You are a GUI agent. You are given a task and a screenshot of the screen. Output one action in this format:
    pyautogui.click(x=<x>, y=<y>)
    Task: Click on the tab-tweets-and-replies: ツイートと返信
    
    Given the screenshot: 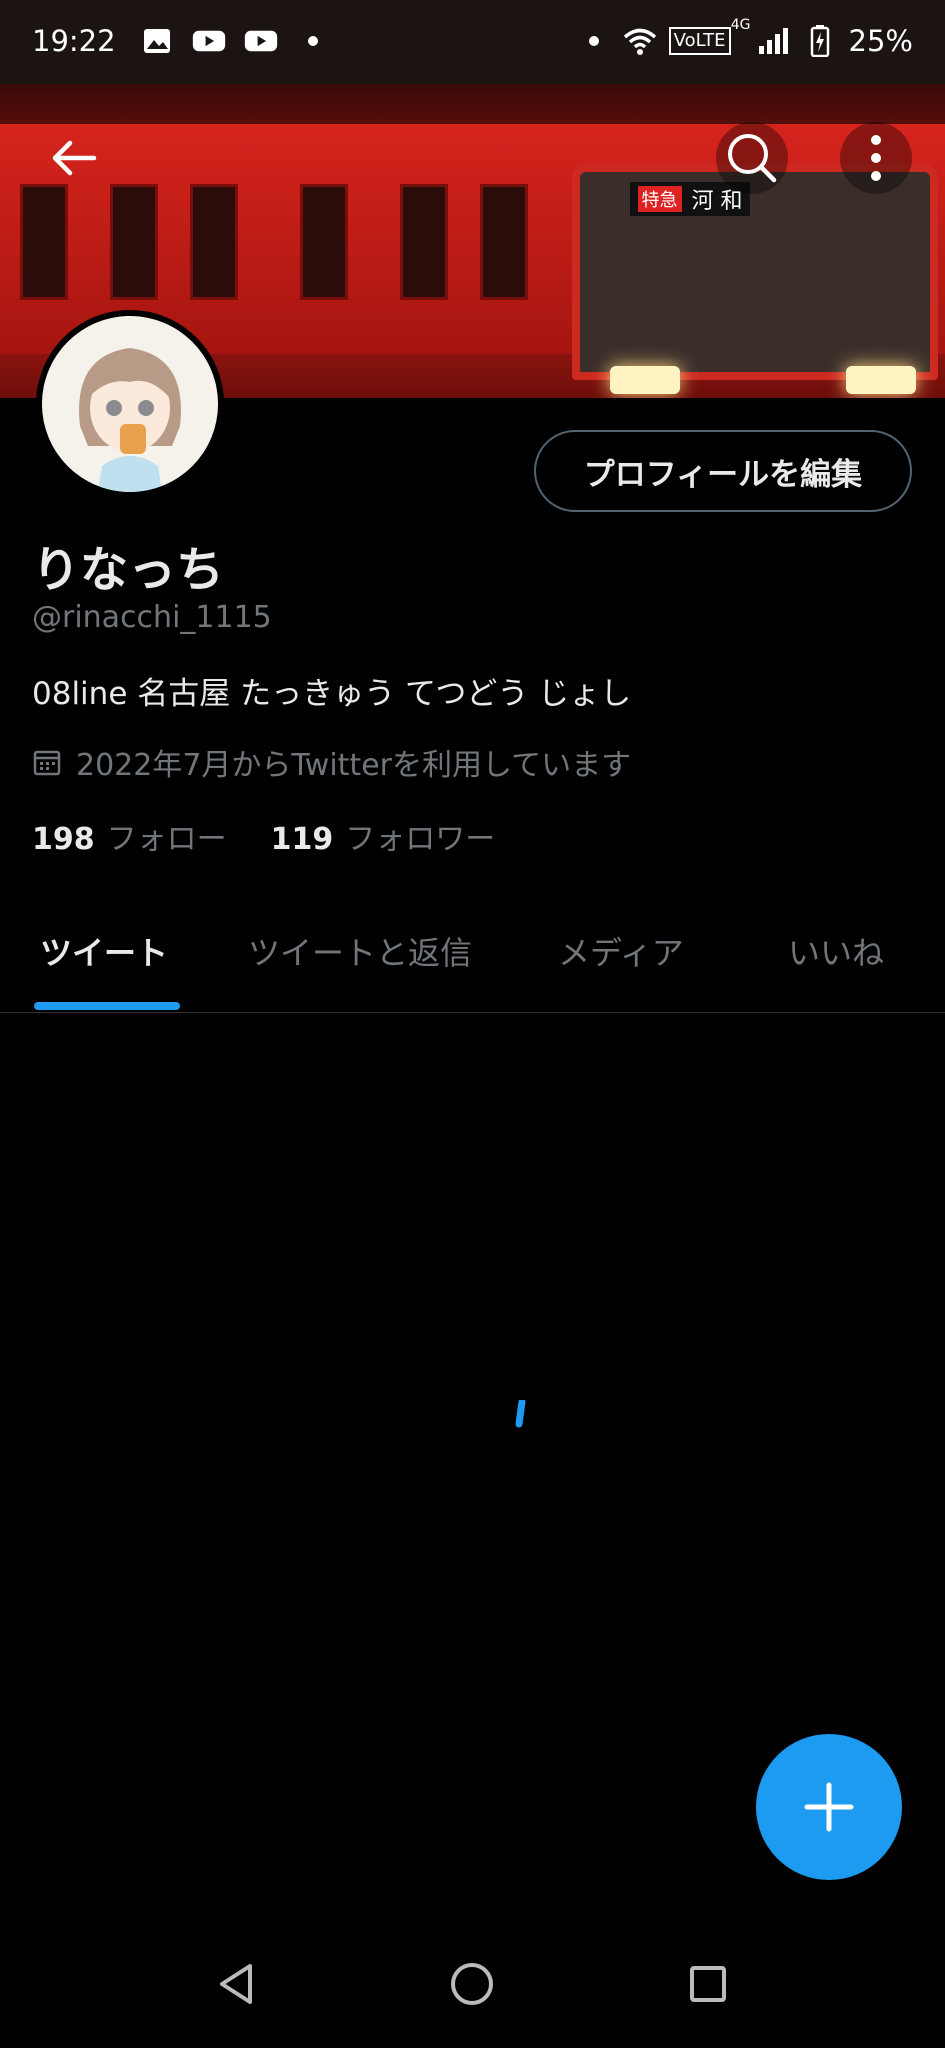 What is the action you would take?
    pyautogui.click(x=360, y=951)
    